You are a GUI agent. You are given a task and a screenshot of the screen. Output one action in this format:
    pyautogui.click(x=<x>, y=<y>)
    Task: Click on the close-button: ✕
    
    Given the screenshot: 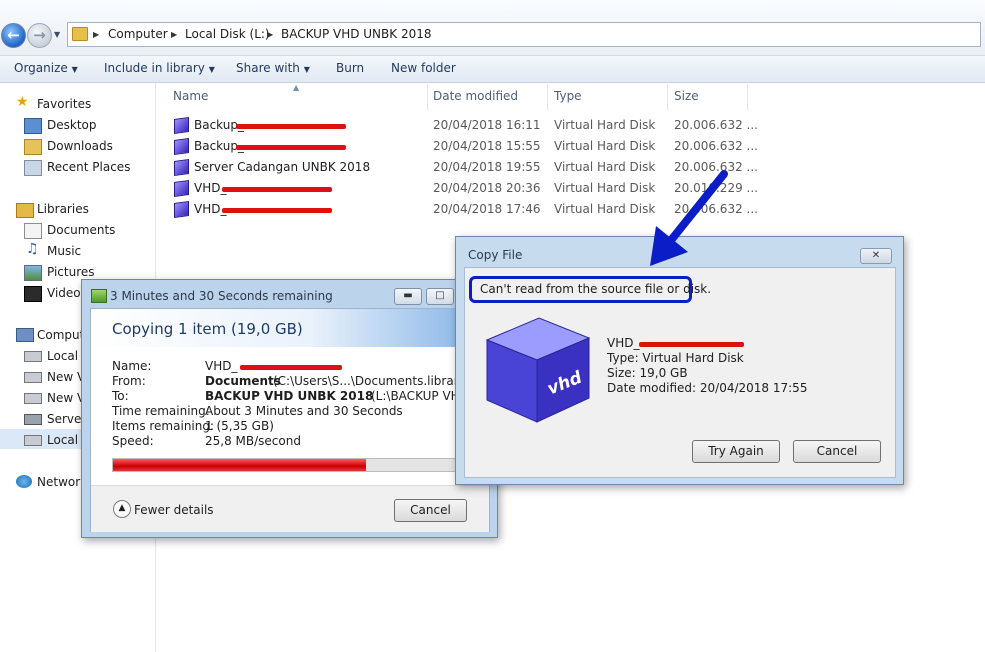 What is the action you would take?
    pyautogui.click(x=876, y=256)
    